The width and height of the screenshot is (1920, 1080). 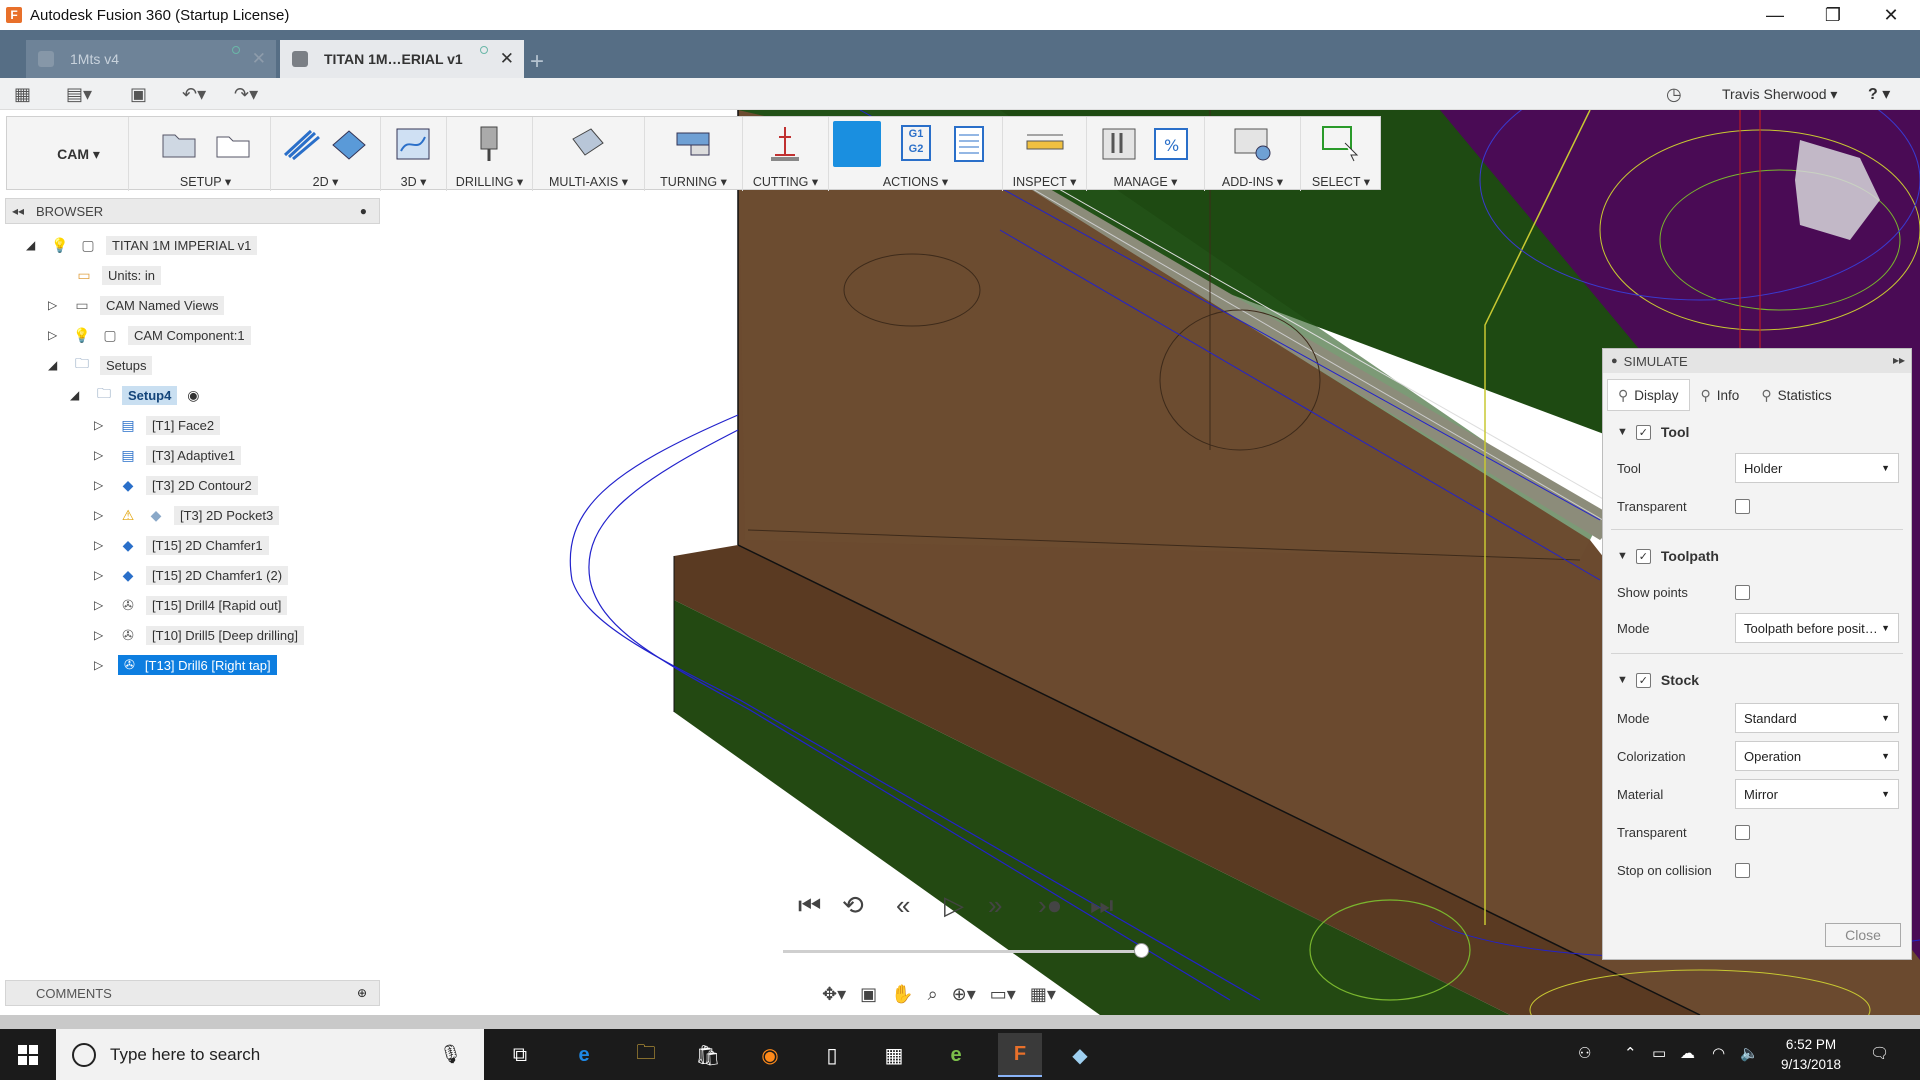 I want to click on actions-group-label: ACTIONS ▾, so click(x=915, y=181).